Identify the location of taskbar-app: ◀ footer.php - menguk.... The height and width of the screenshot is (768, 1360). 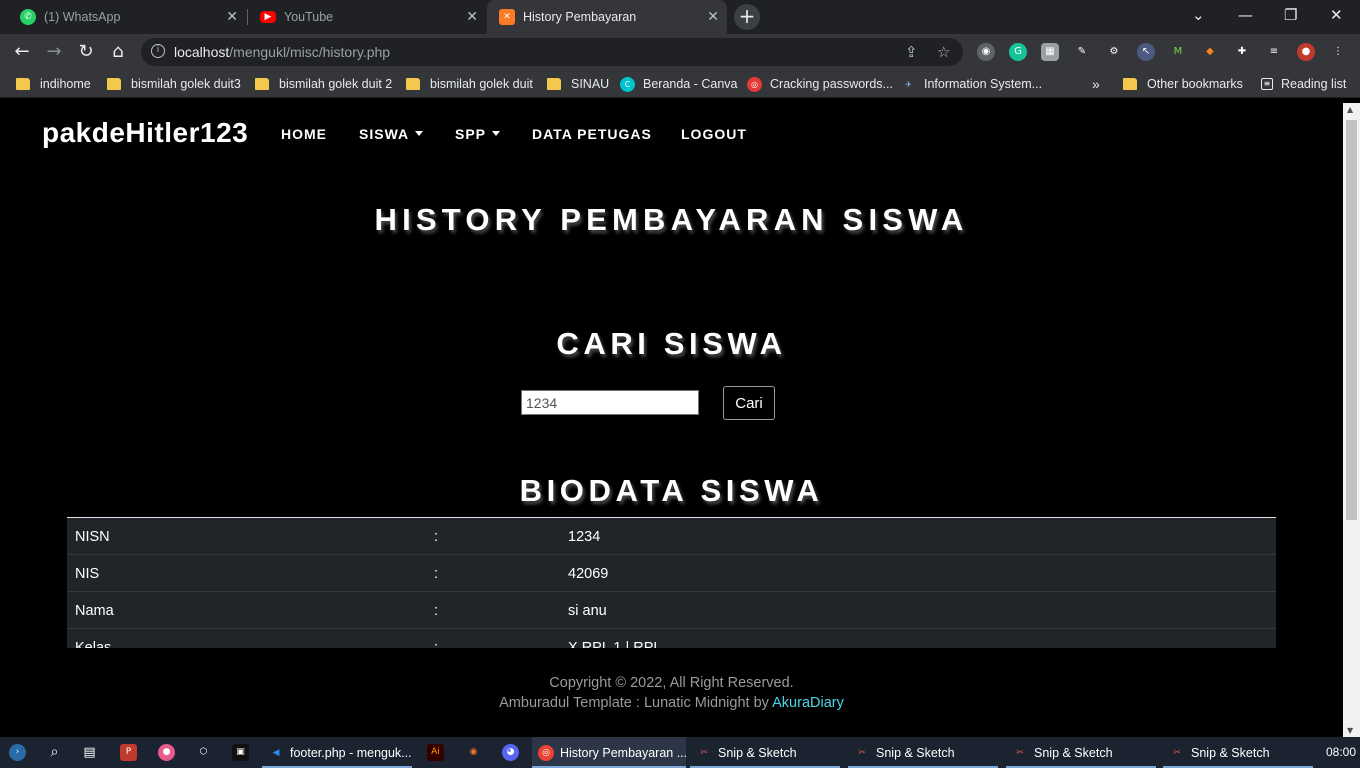
(337, 752).